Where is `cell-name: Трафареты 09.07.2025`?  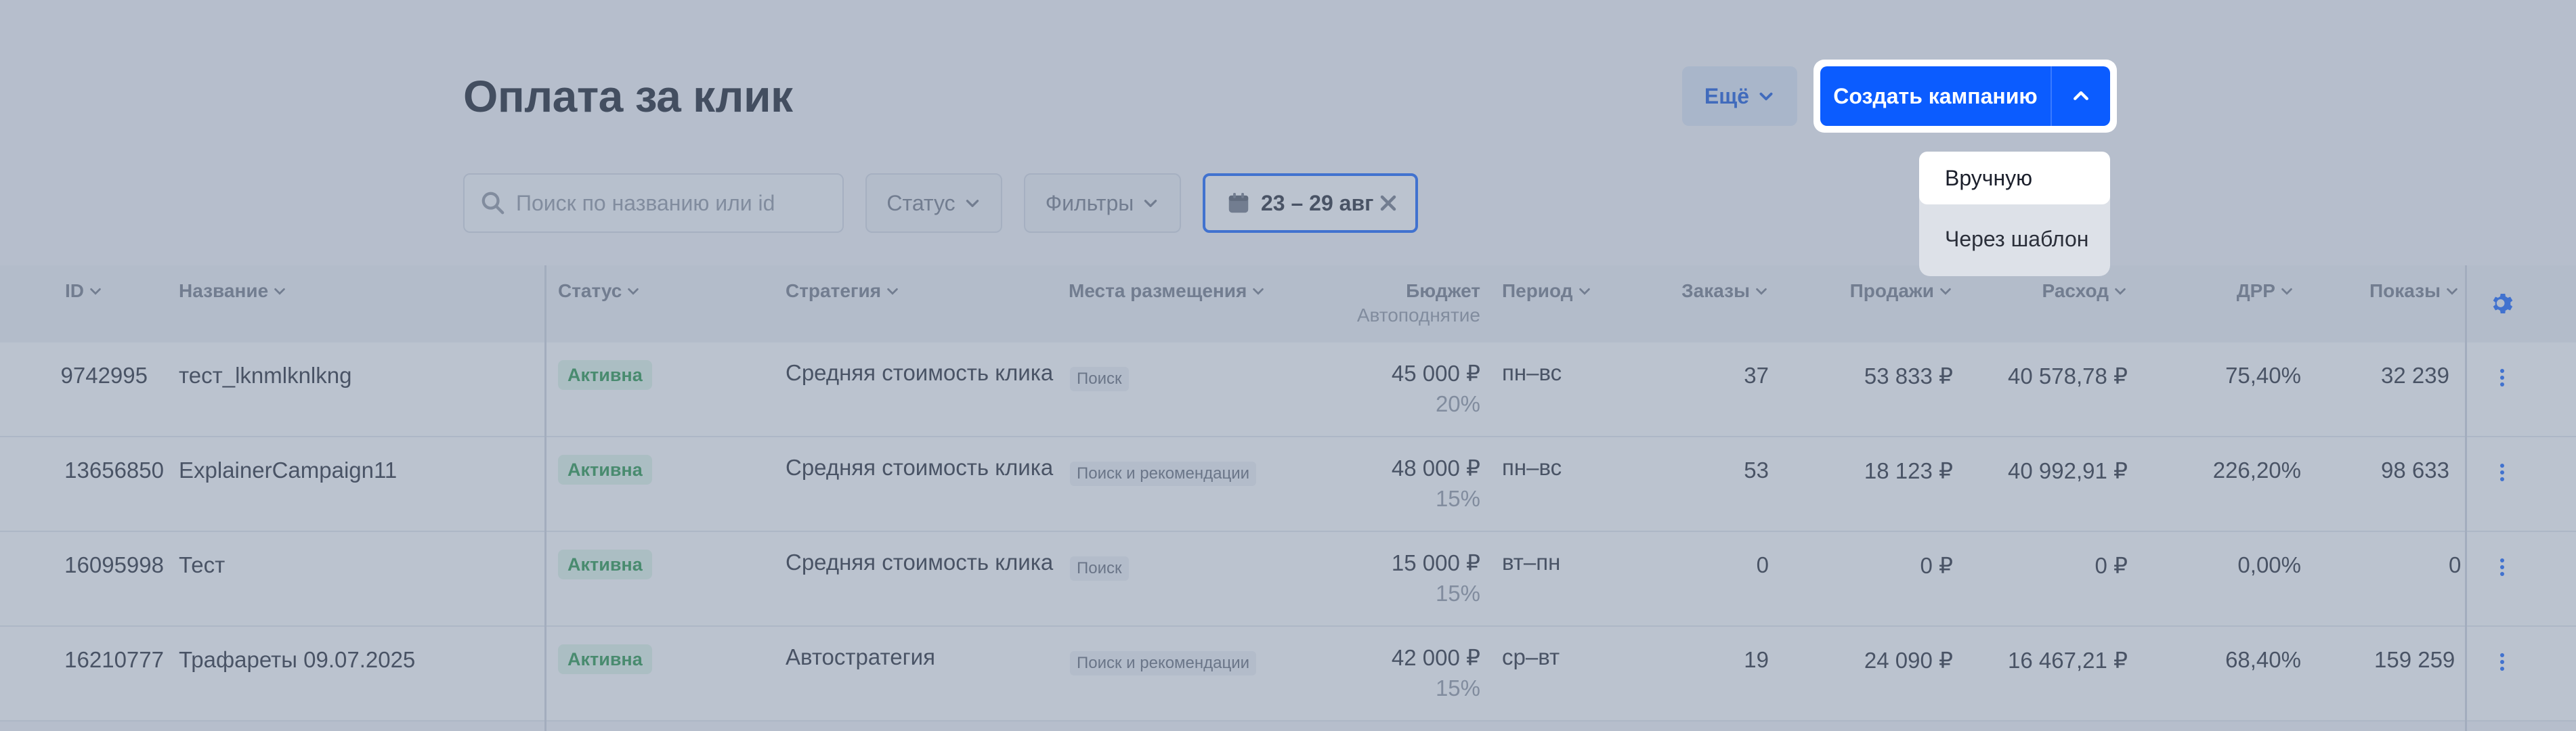 cell-name: Трафареты 09.07.2025 is located at coordinates (297, 660).